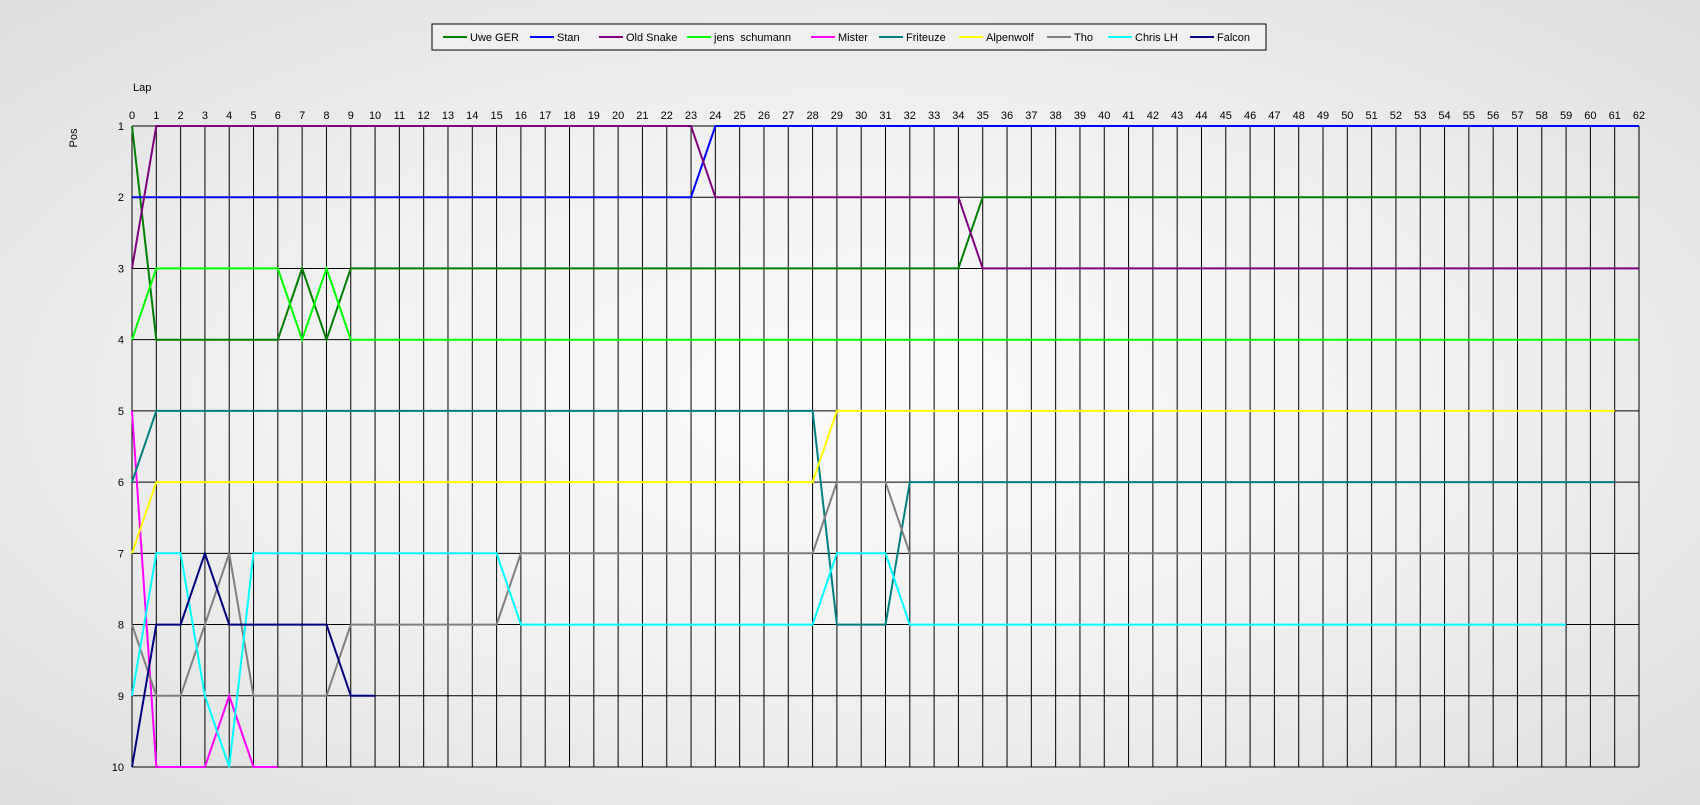  I want to click on x-tick-label: 34, so click(958, 116).